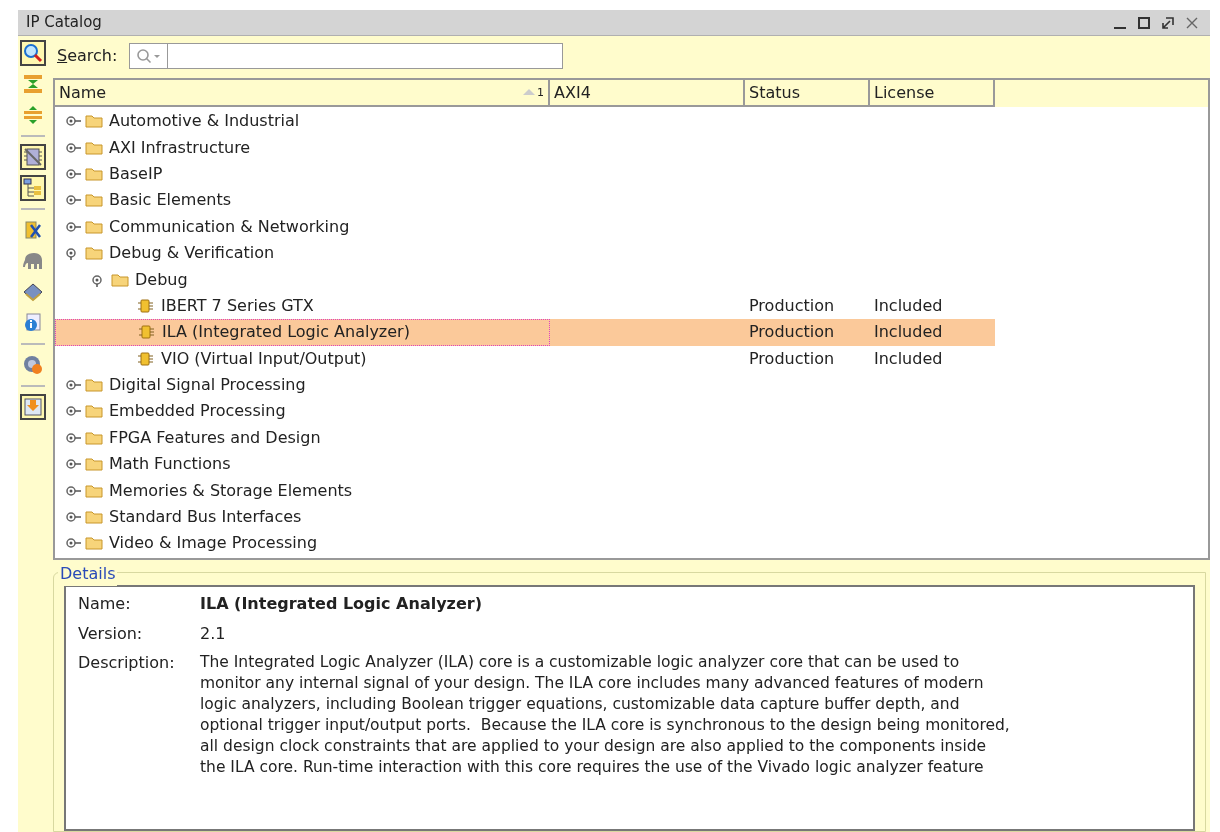 Image resolution: width=1220 pixels, height=832 pixels. Describe the element at coordinates (237, 305) in the screenshot. I see `item-name: IBERT 7 Series GTX` at that location.